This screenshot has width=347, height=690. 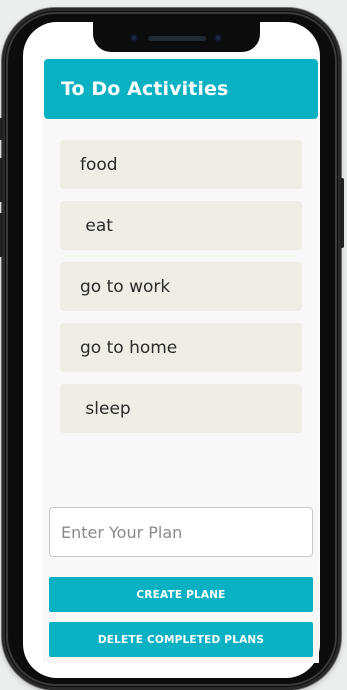 What do you see at coordinates (181, 594) in the screenshot?
I see `create-plan-button: CREATE PLANE` at bounding box center [181, 594].